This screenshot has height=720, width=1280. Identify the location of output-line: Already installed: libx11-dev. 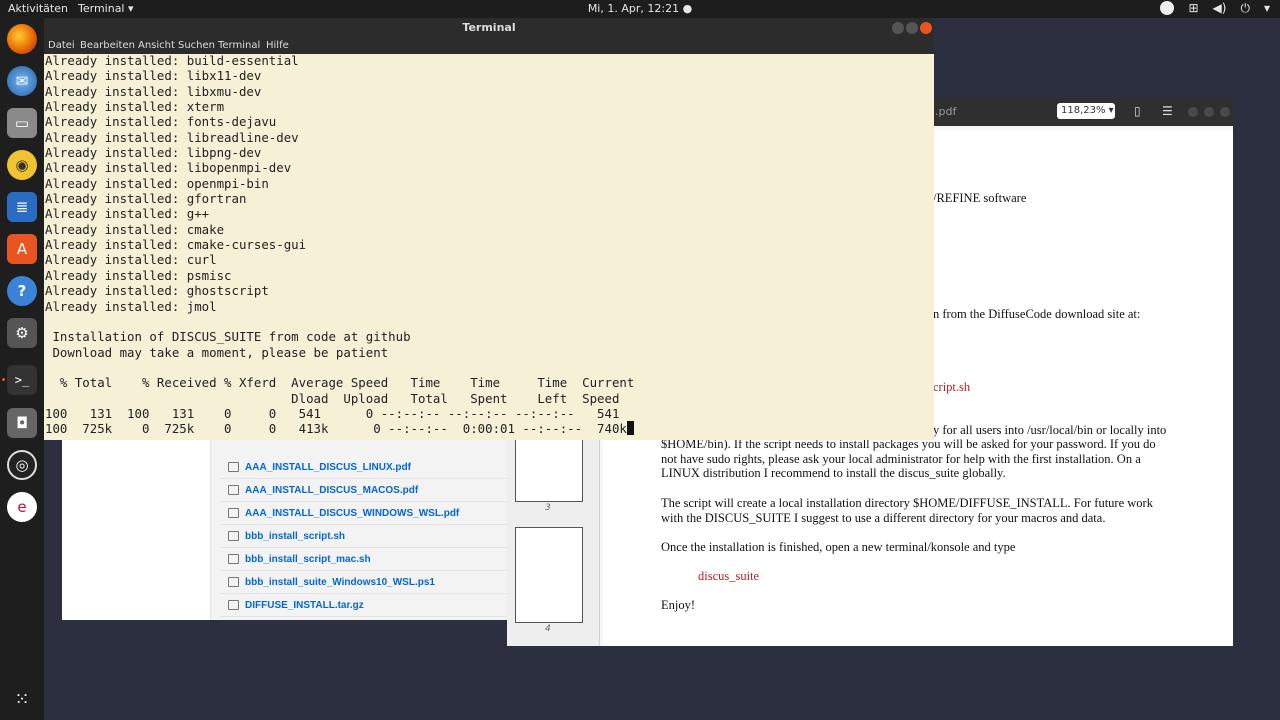
(153, 76).